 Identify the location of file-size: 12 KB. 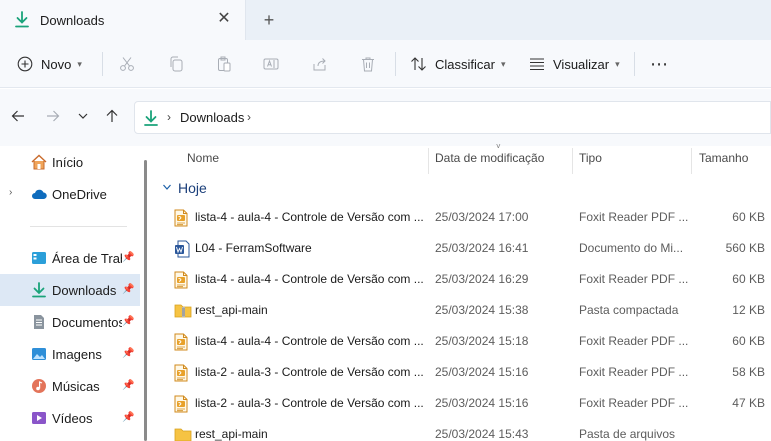
(748, 310).